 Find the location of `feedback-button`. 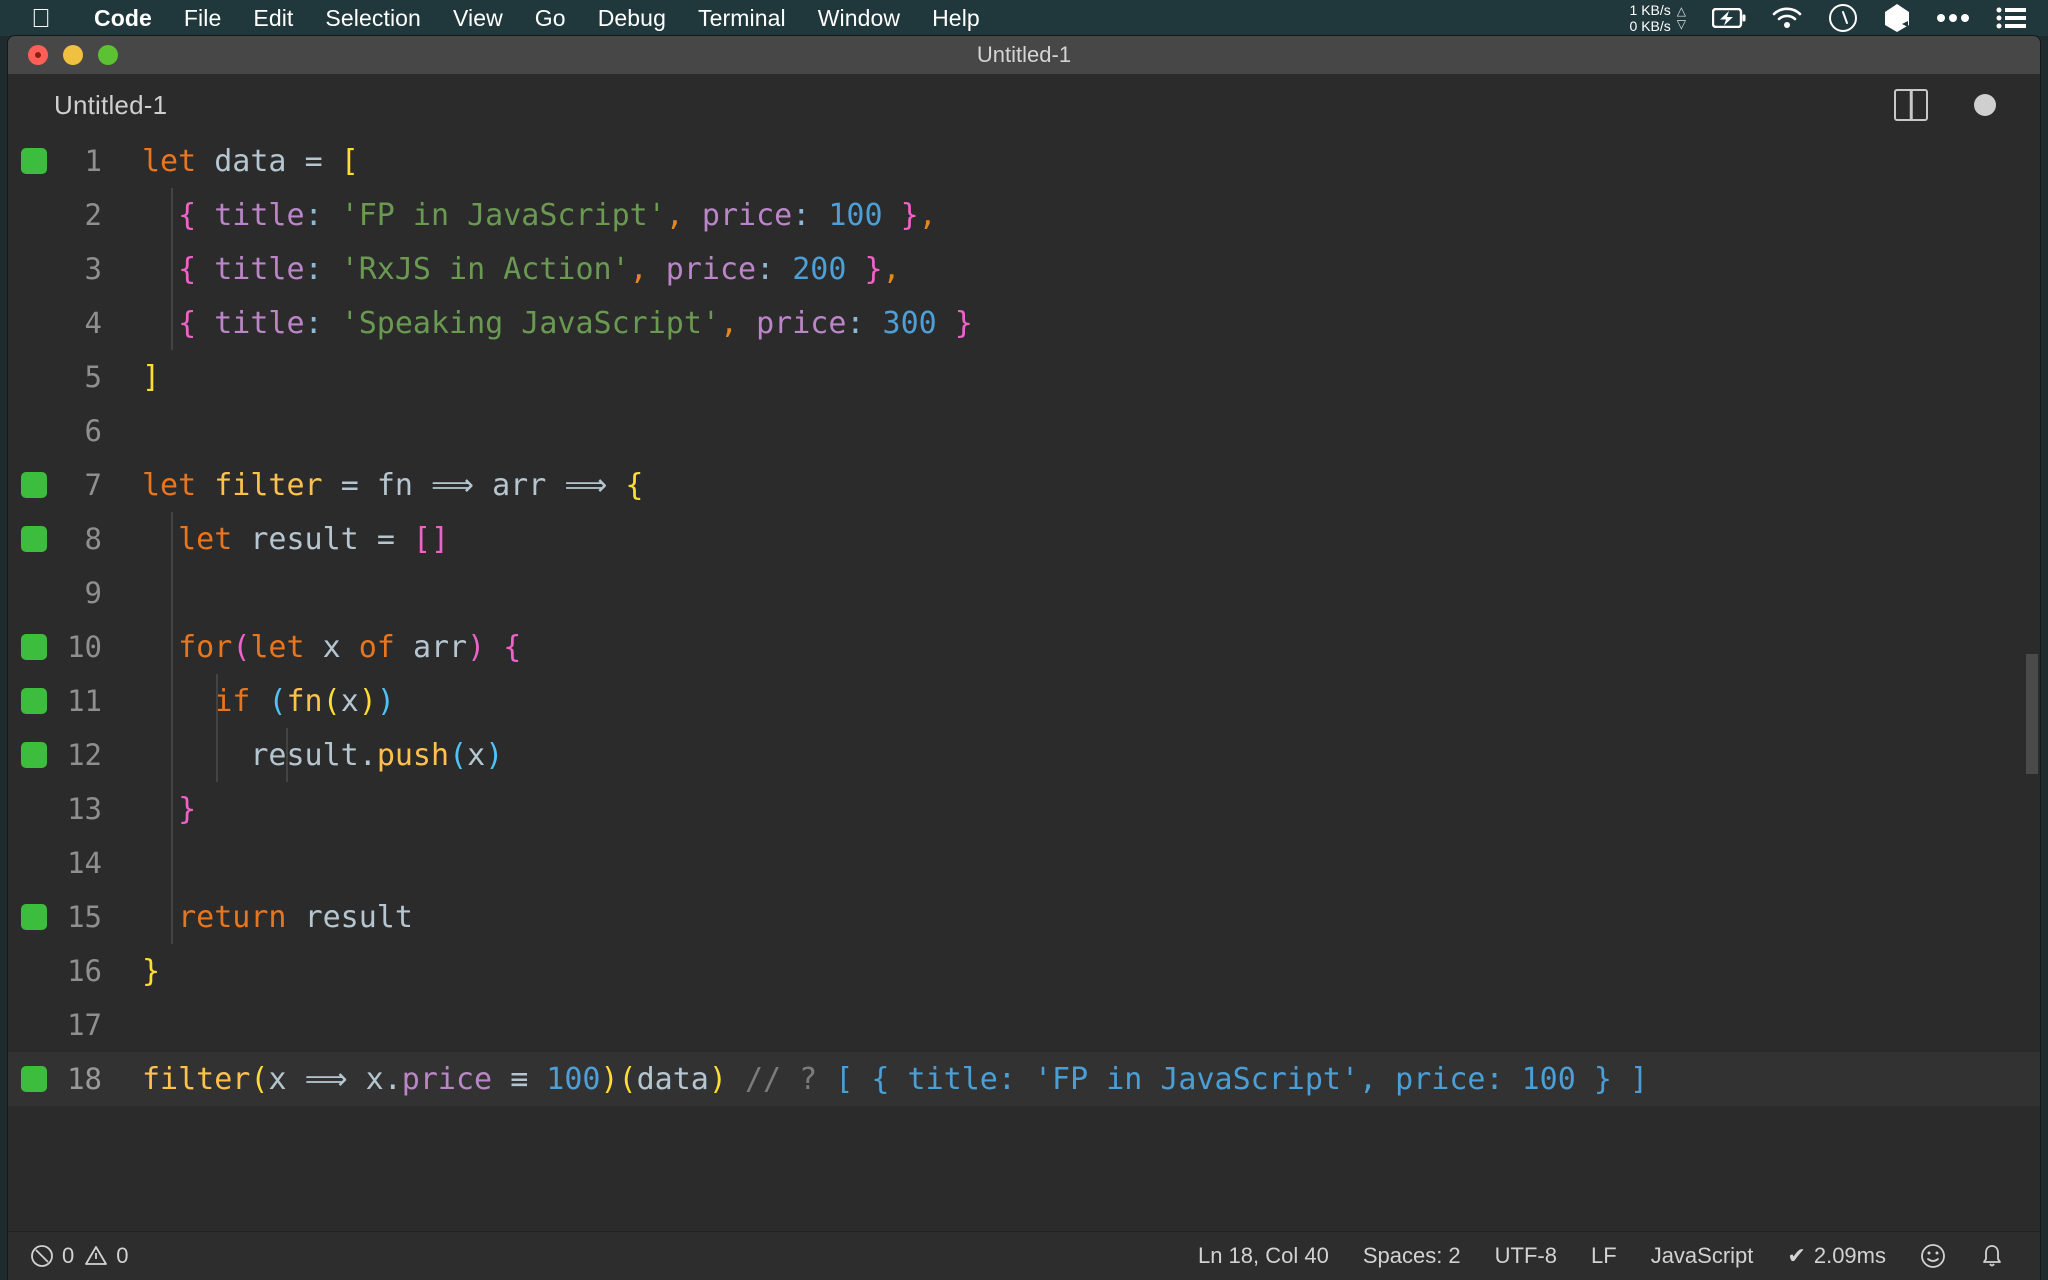

feedback-button is located at coordinates (1933, 1256).